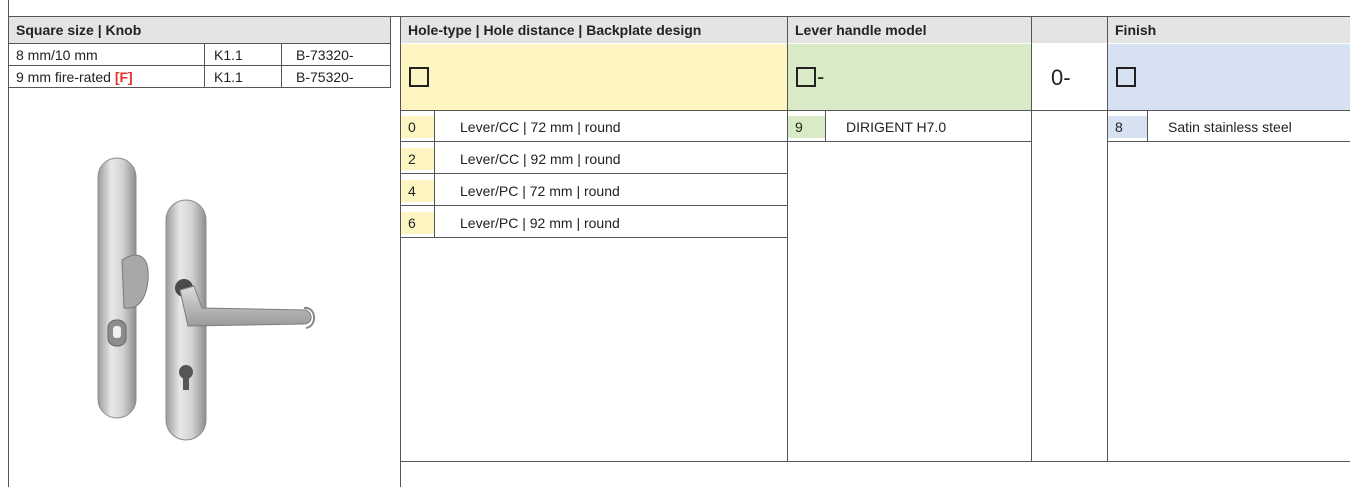 The width and height of the screenshot is (1350, 487). Describe the element at coordinates (57, 55) in the screenshot. I see `square-row-1-size-text: 8 mm/10 mm` at that location.